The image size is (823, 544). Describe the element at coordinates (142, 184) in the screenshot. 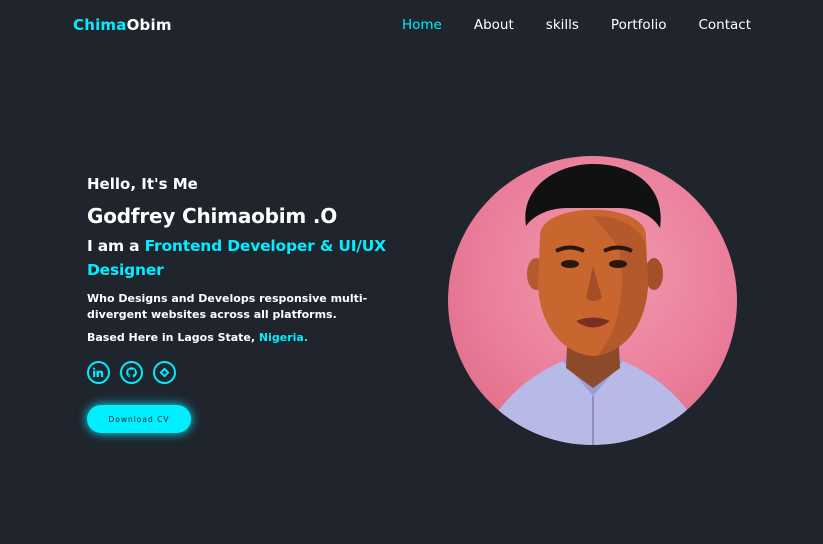

I see `greeting: Hello, It's Me` at that location.